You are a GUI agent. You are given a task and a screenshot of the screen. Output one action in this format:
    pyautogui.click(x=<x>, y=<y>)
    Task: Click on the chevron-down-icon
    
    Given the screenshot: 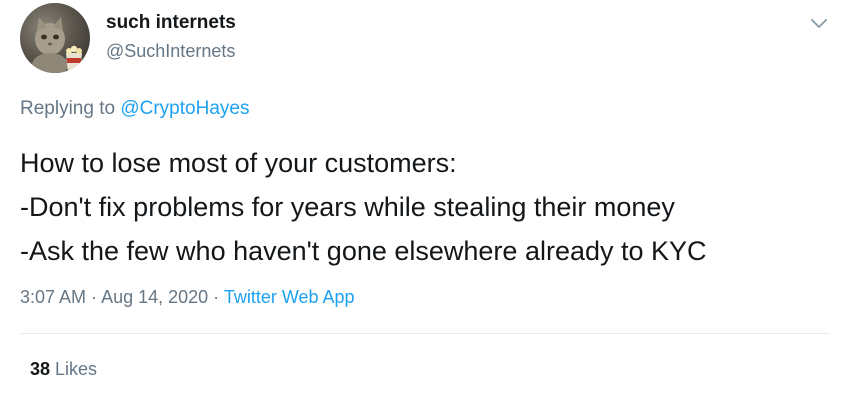 What is the action you would take?
    pyautogui.click(x=819, y=23)
    